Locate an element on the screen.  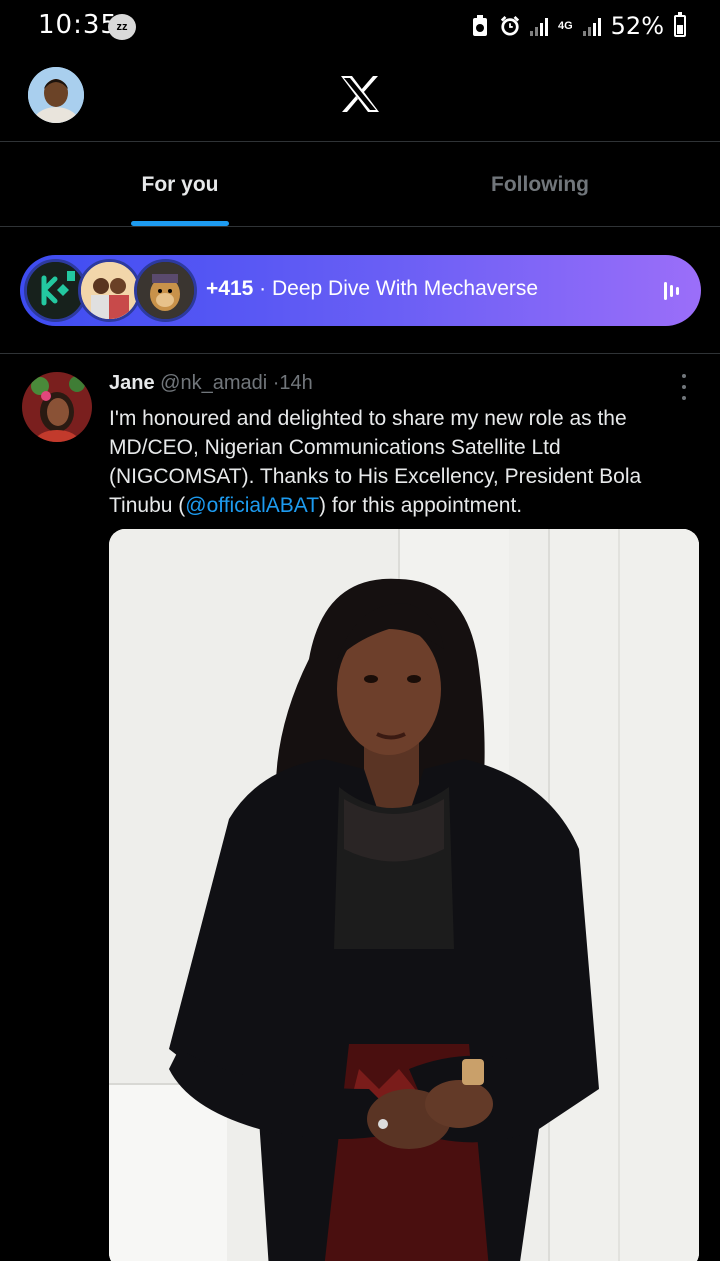
live-space-banner: +415 · Deep Dive With Mechaverse is located at coordinates (360, 290).